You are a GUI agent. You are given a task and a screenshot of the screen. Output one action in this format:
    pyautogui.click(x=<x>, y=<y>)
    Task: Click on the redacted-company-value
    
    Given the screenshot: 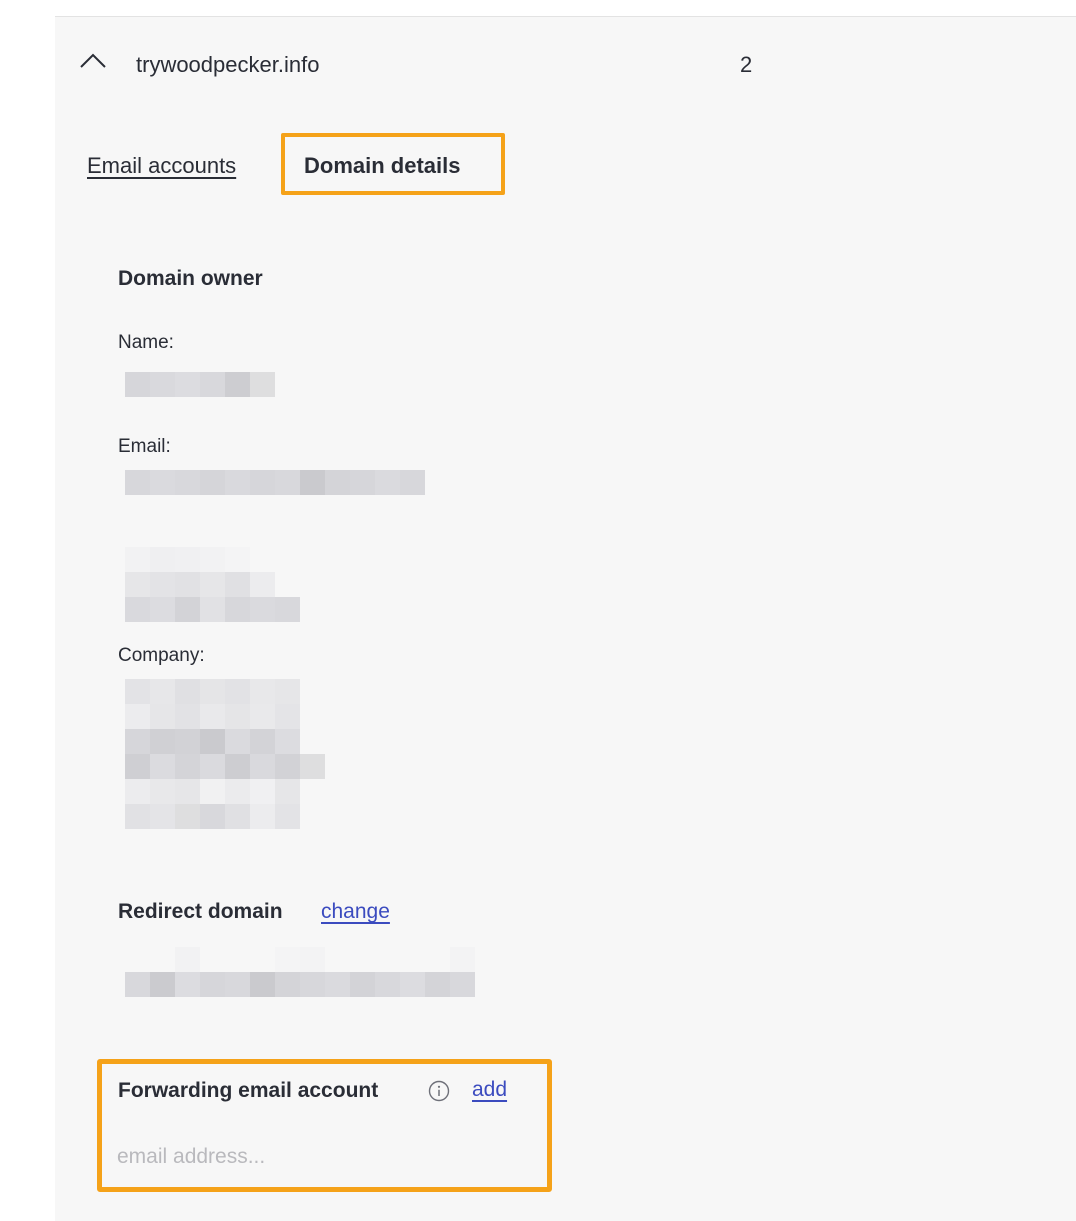 What is the action you would take?
    pyautogui.click(x=225, y=754)
    